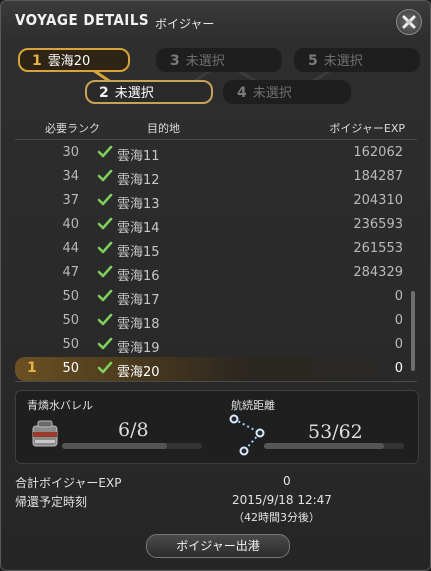  What do you see at coordinates (138, 372) in the screenshot?
I see `row-destination: 雲海20` at bounding box center [138, 372].